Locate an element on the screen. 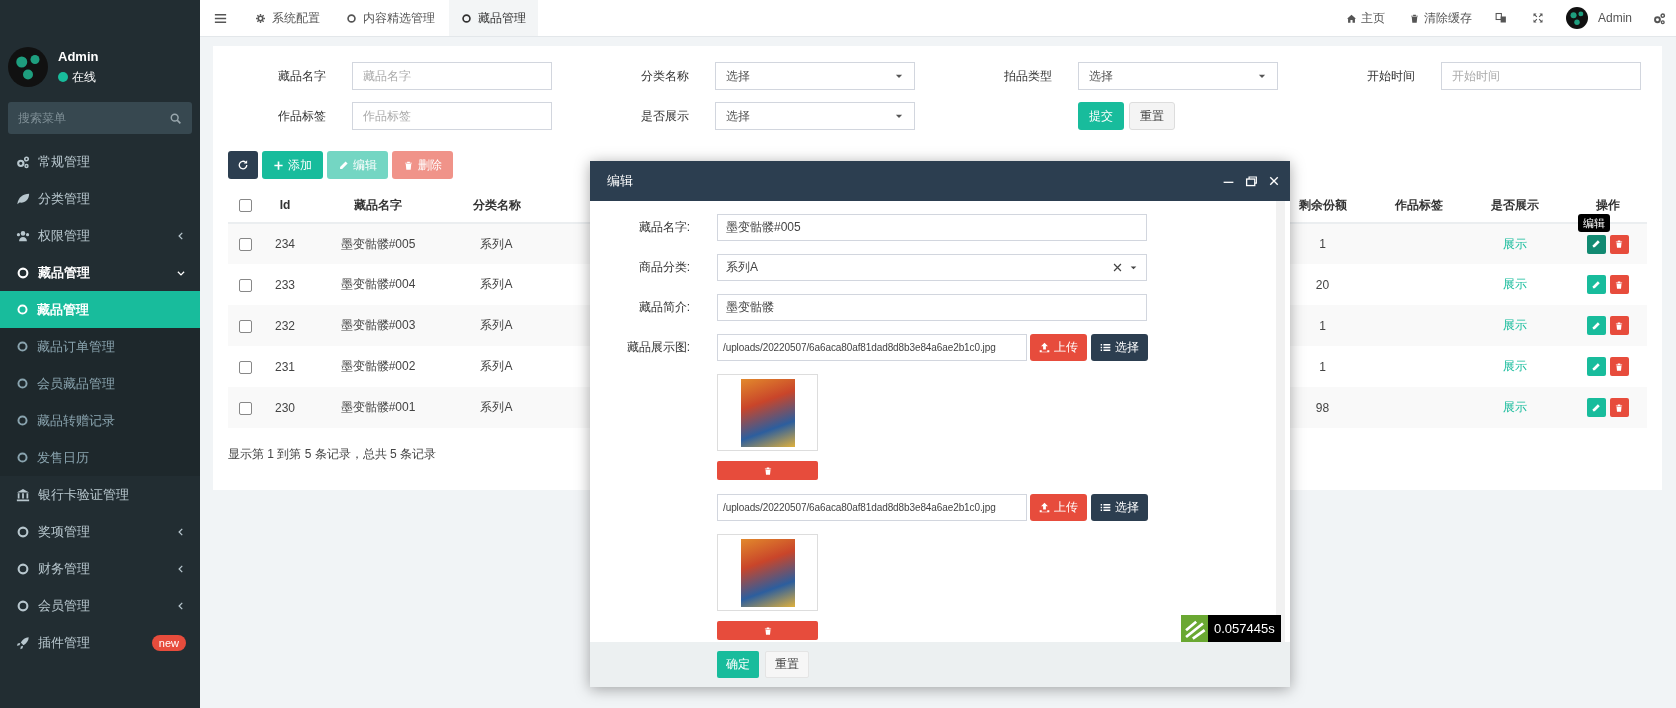 The width and height of the screenshot is (1676, 708). column-header: 操作 is located at coordinates (1607, 204).